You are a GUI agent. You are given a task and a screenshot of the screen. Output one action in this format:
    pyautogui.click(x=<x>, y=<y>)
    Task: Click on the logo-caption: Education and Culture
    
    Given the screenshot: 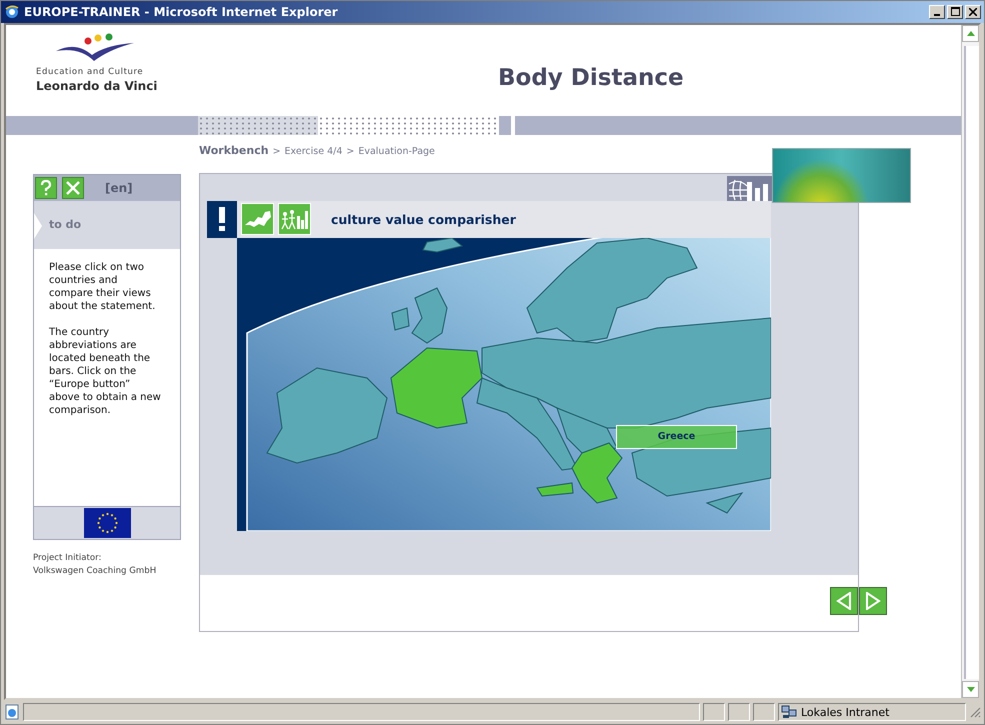 What is the action you would take?
    pyautogui.click(x=90, y=71)
    